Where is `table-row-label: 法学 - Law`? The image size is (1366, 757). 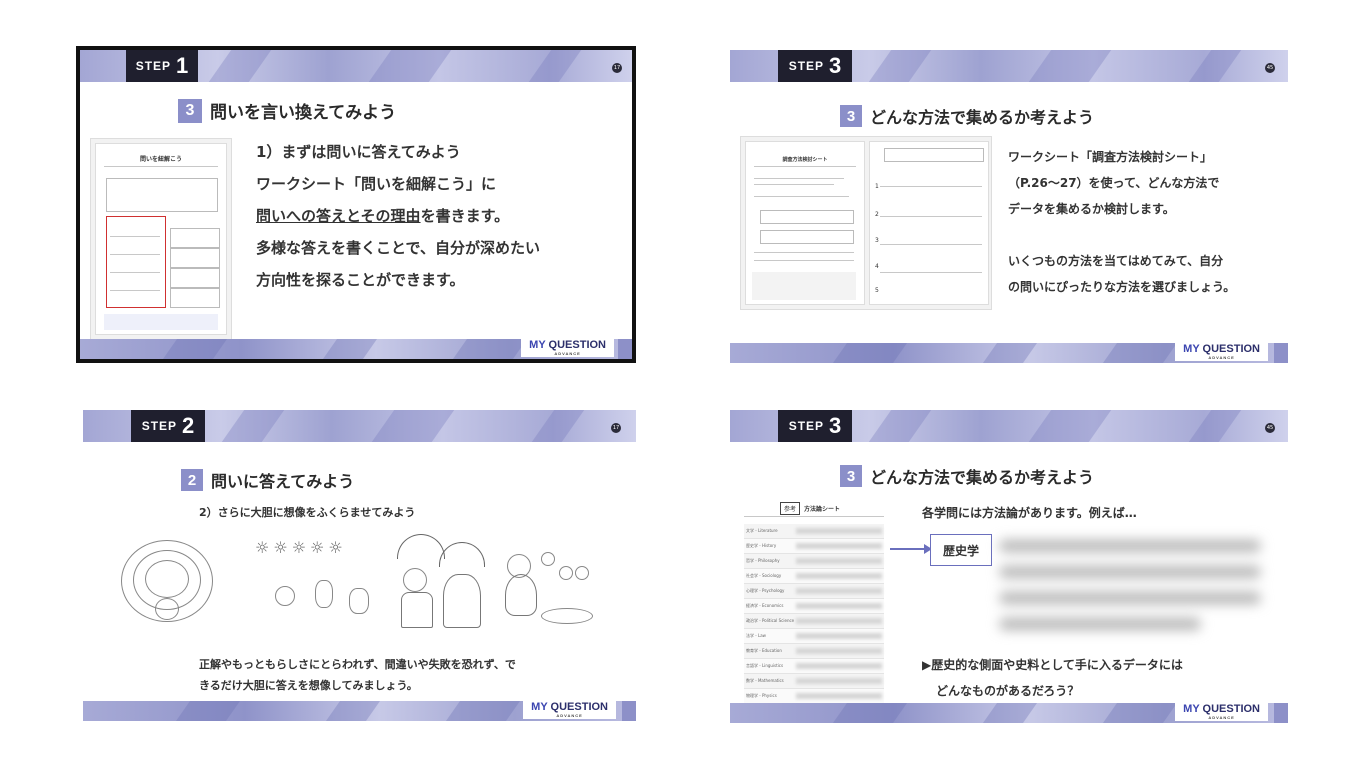 table-row-label: 法学 - Law is located at coordinates (756, 635).